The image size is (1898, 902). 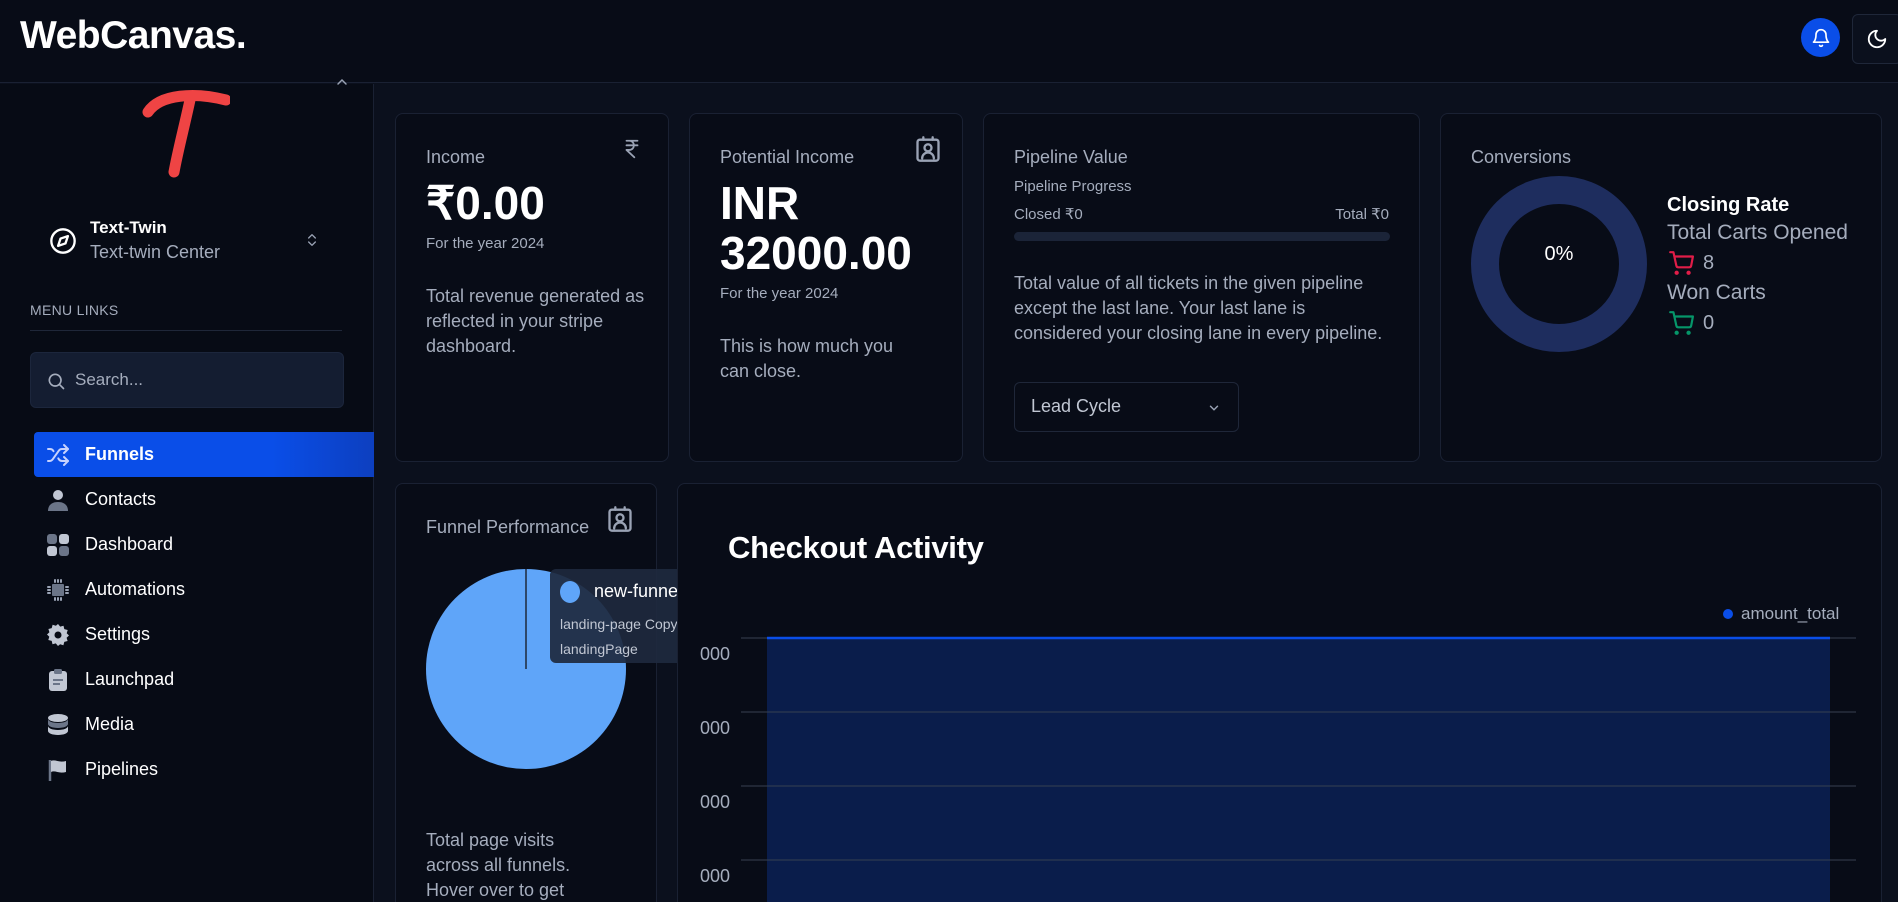 What do you see at coordinates (58, 635) in the screenshot?
I see `gear-icon` at bounding box center [58, 635].